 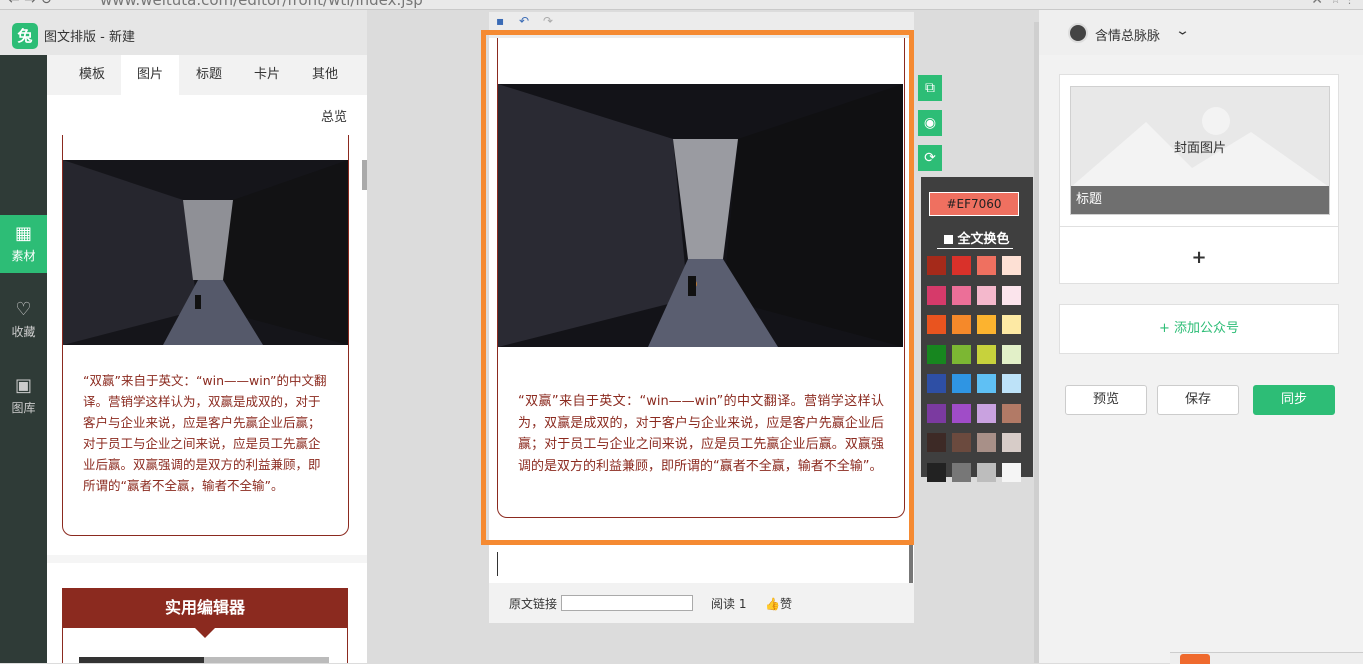 I want to click on original-link-label: 原文链接, so click(x=533, y=604).